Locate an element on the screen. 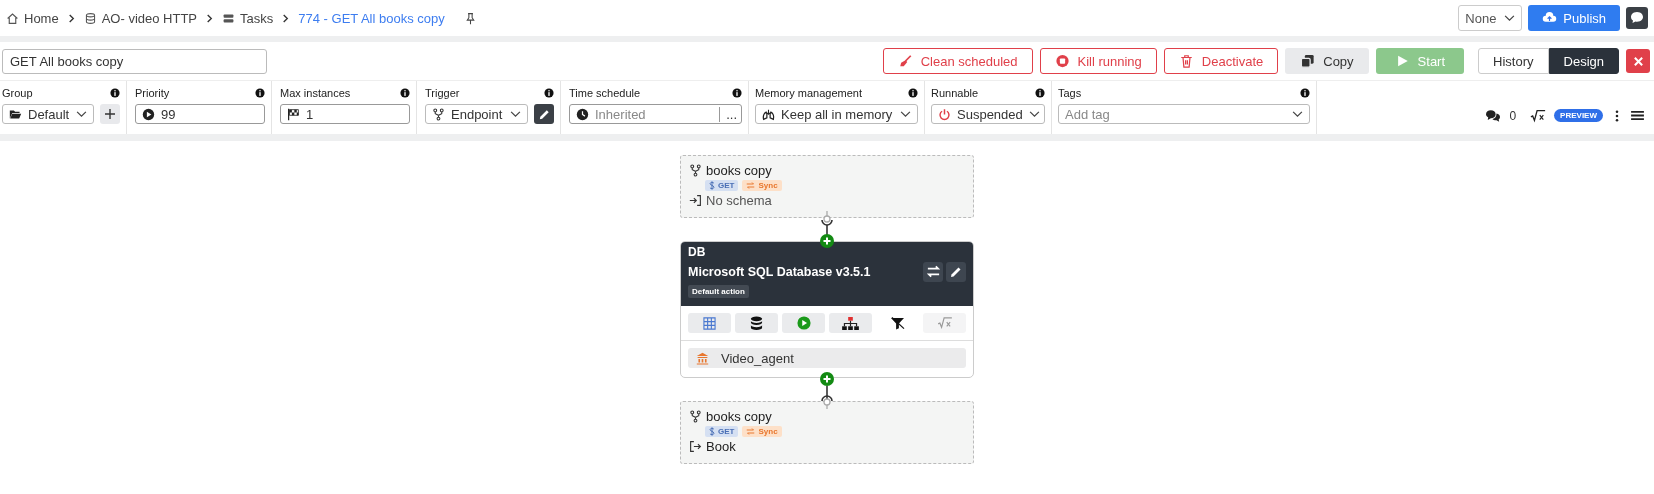 This screenshot has width=1654, height=494. input-field: 1 is located at coordinates (345, 114).